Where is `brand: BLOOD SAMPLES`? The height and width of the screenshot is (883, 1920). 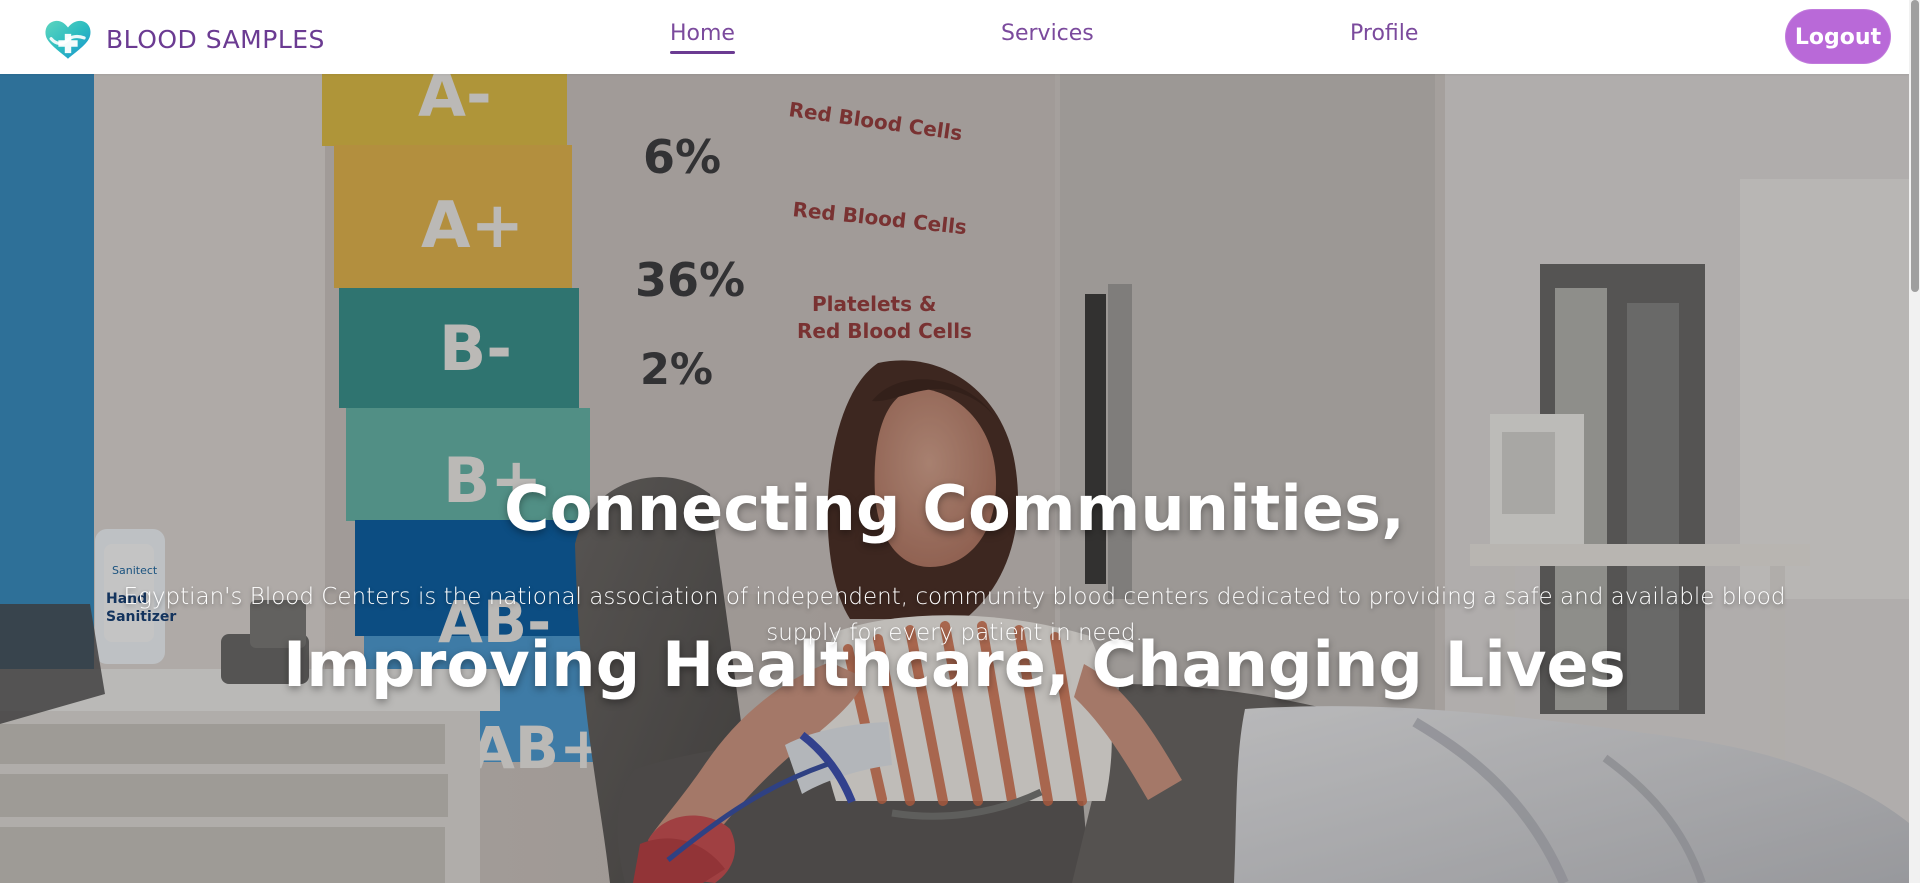 brand: BLOOD SAMPLES is located at coordinates (183, 39).